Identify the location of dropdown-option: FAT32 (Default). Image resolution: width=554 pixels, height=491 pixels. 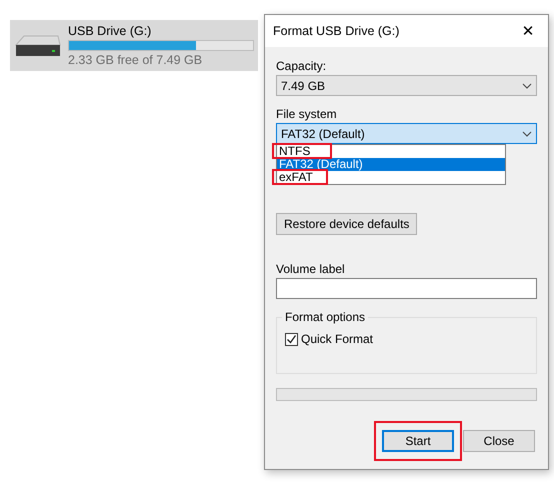
(391, 164).